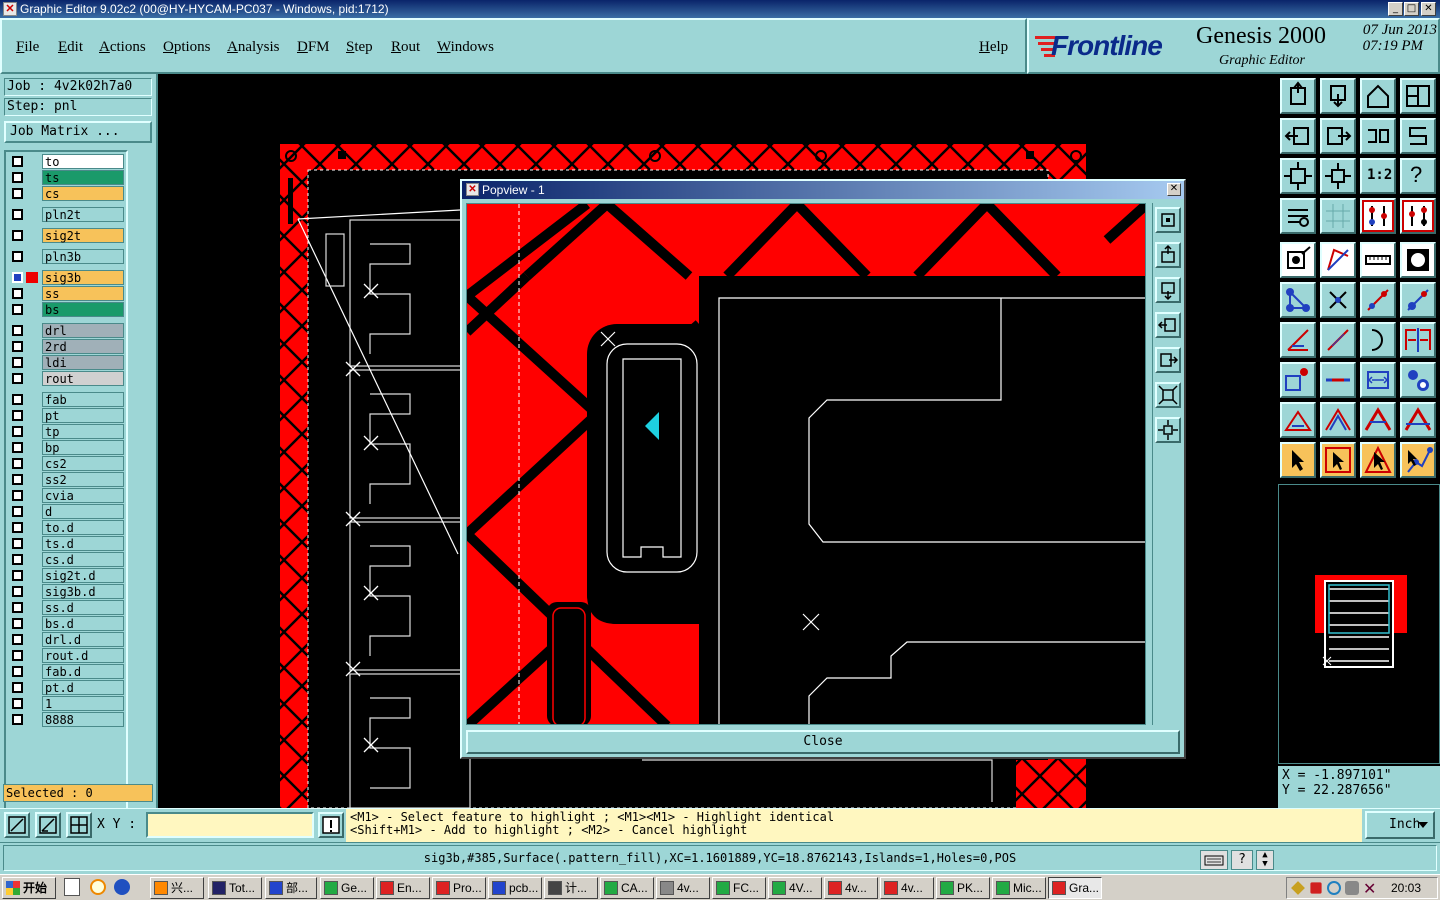 The height and width of the screenshot is (900, 1440). Describe the element at coordinates (1418, 340) in the screenshot. I see `flip-feature-icon` at that location.